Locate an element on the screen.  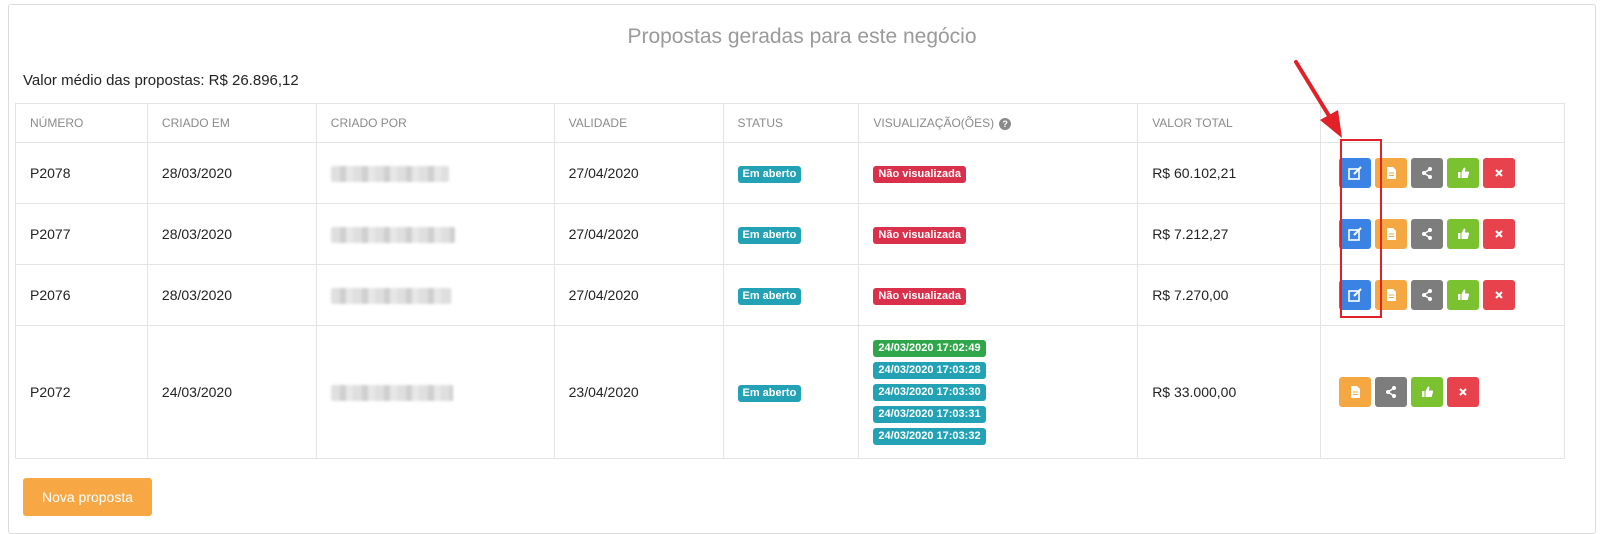
cell-numero: P2077 is located at coordinates (81, 234).